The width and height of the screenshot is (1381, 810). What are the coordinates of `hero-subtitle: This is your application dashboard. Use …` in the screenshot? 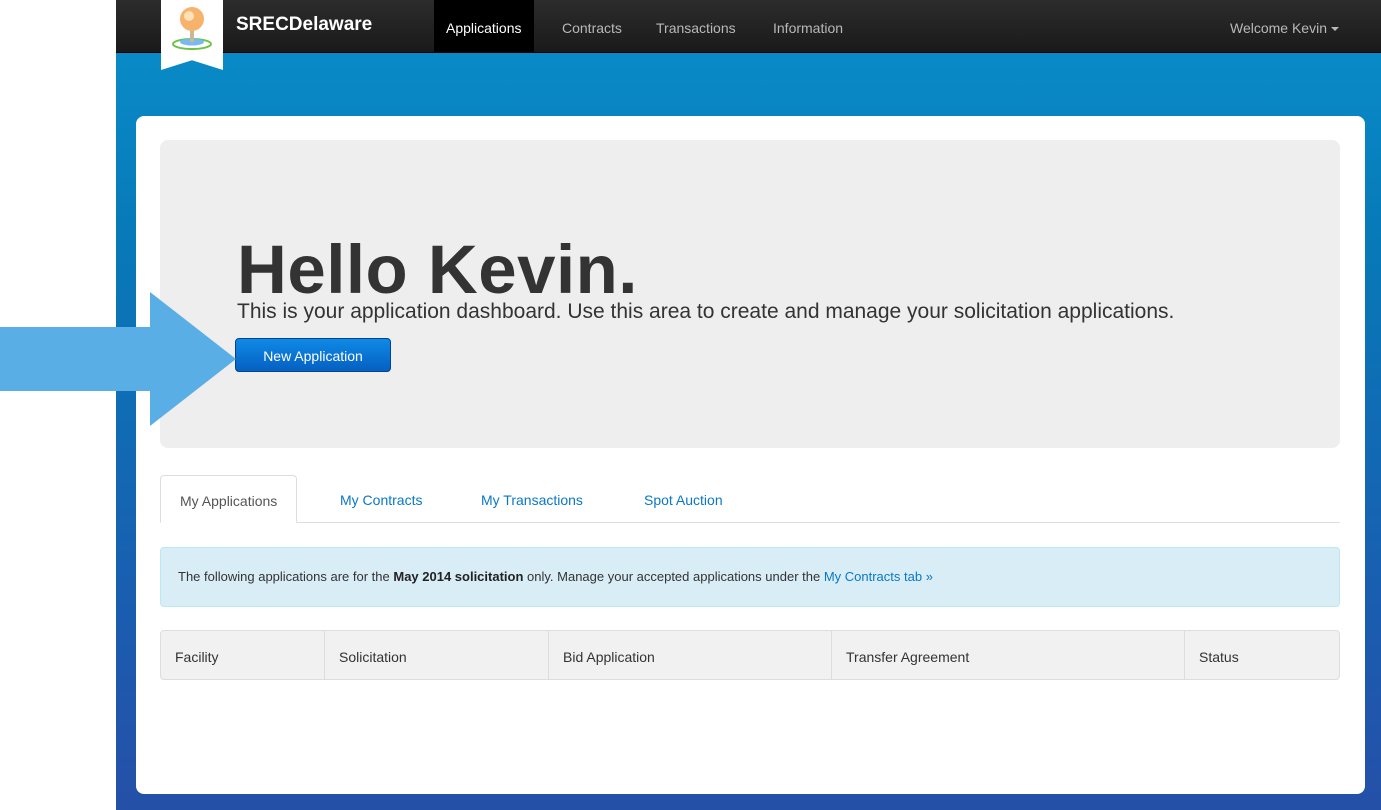 It's located at (706, 311).